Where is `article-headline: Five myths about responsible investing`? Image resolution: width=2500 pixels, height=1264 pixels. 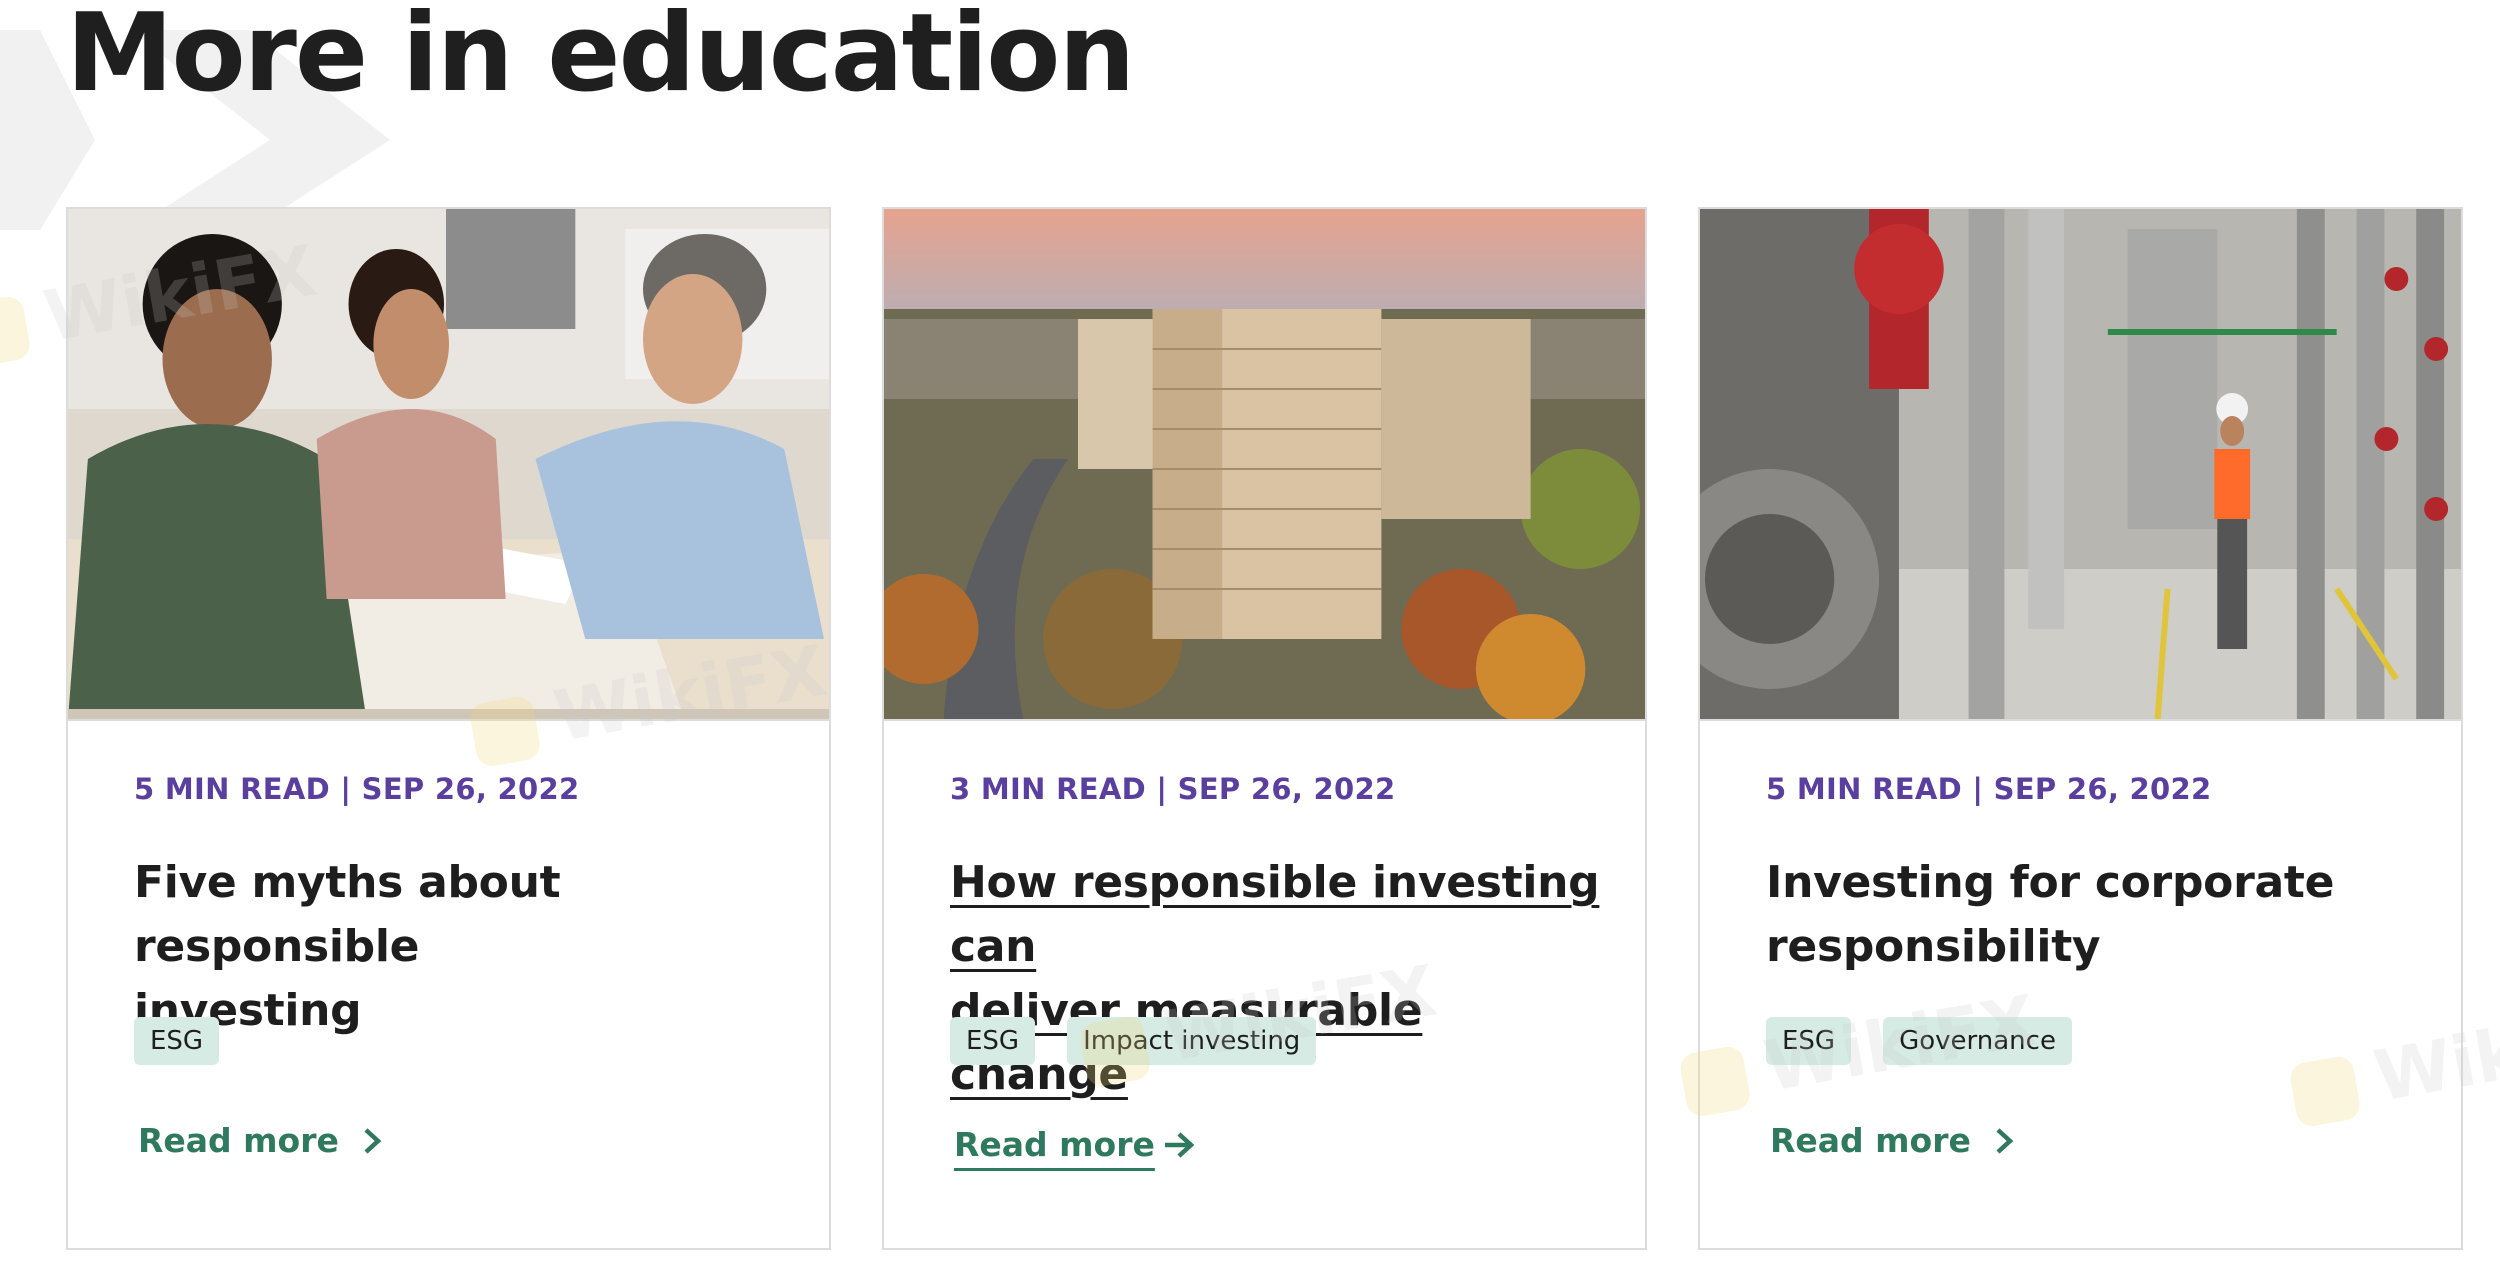
article-headline: Five myths about responsible investing is located at coordinates (461, 943).